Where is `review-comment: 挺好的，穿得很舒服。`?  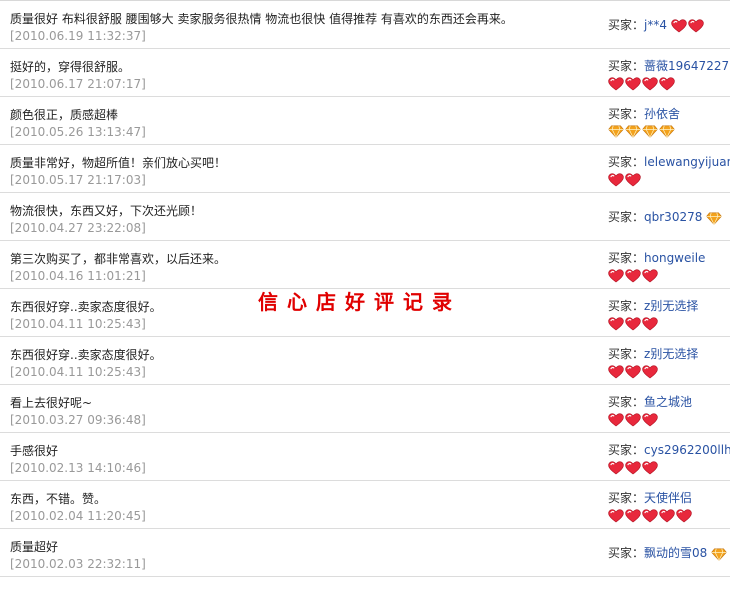
review-comment: 挺好的，穿得很舒服。 is located at coordinates (70, 67).